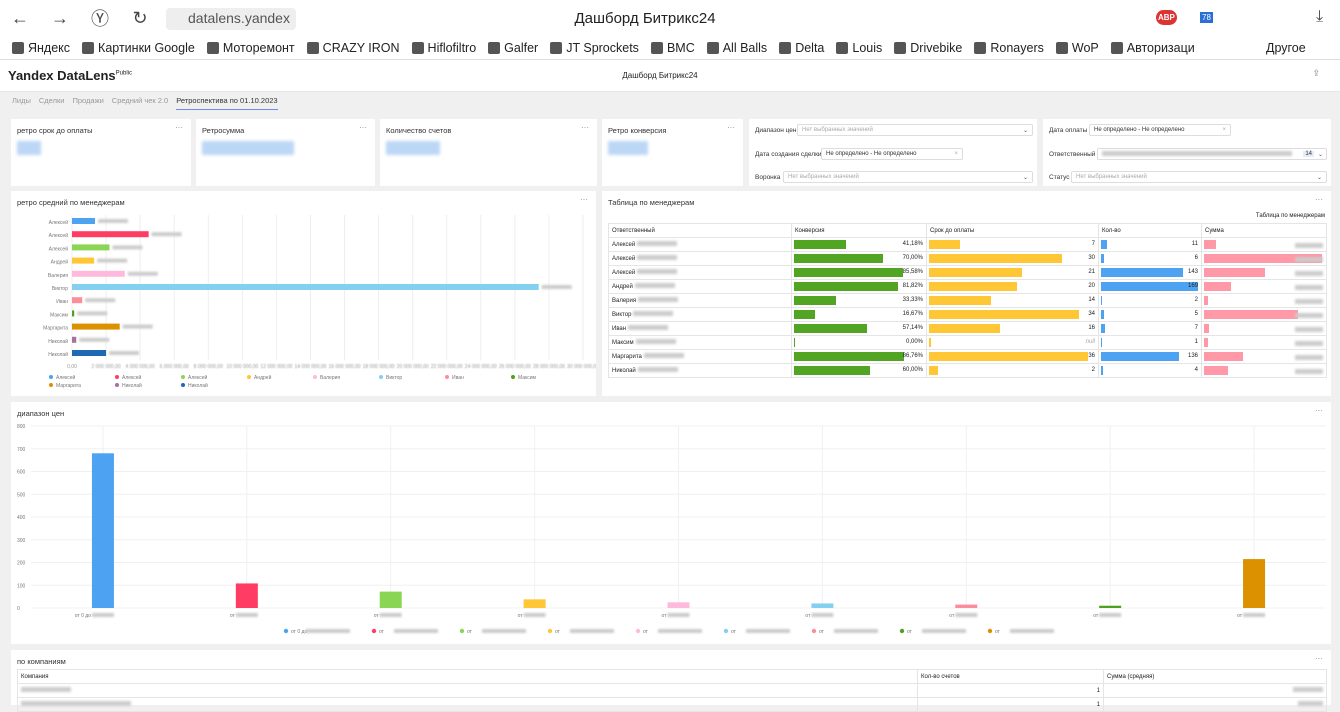 The image size is (1340, 712). I want to click on responsible-select: 14 ⌄, so click(1212, 154).